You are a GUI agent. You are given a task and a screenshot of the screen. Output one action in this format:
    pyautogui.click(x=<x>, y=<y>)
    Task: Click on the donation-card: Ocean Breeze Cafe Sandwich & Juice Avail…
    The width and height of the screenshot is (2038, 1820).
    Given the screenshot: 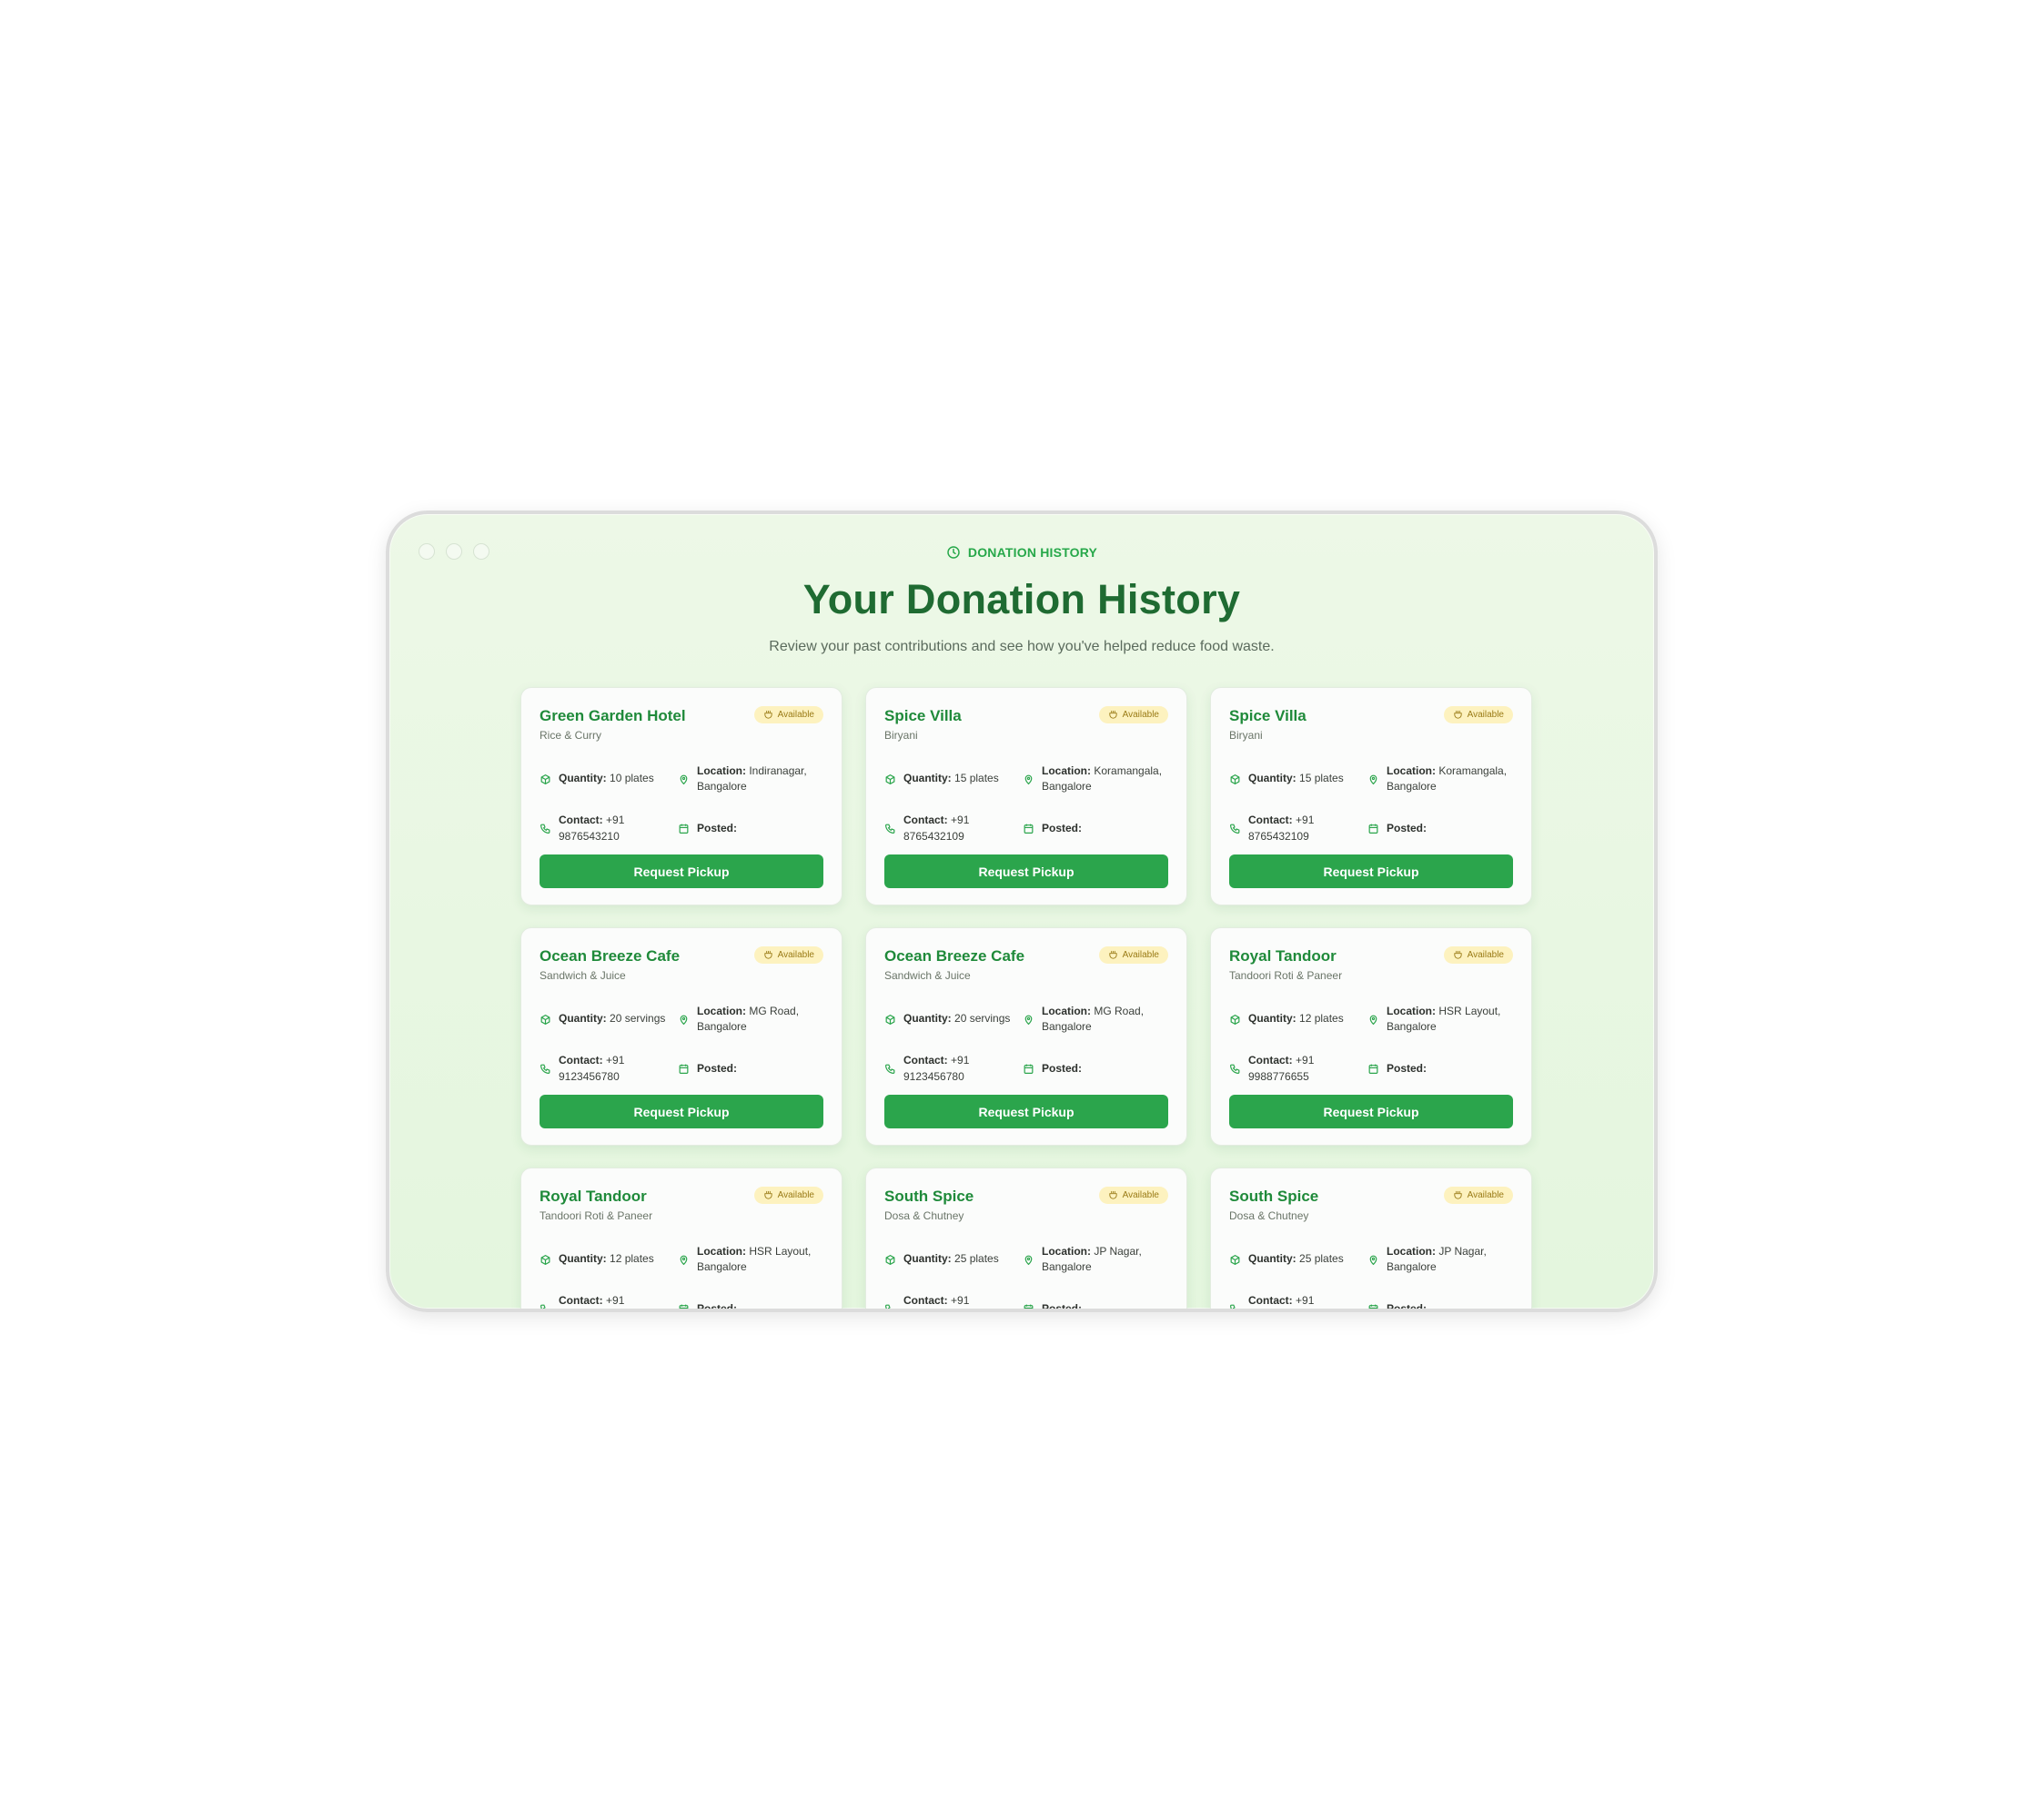 What is the action you would take?
    pyautogui.click(x=1026, y=1036)
    